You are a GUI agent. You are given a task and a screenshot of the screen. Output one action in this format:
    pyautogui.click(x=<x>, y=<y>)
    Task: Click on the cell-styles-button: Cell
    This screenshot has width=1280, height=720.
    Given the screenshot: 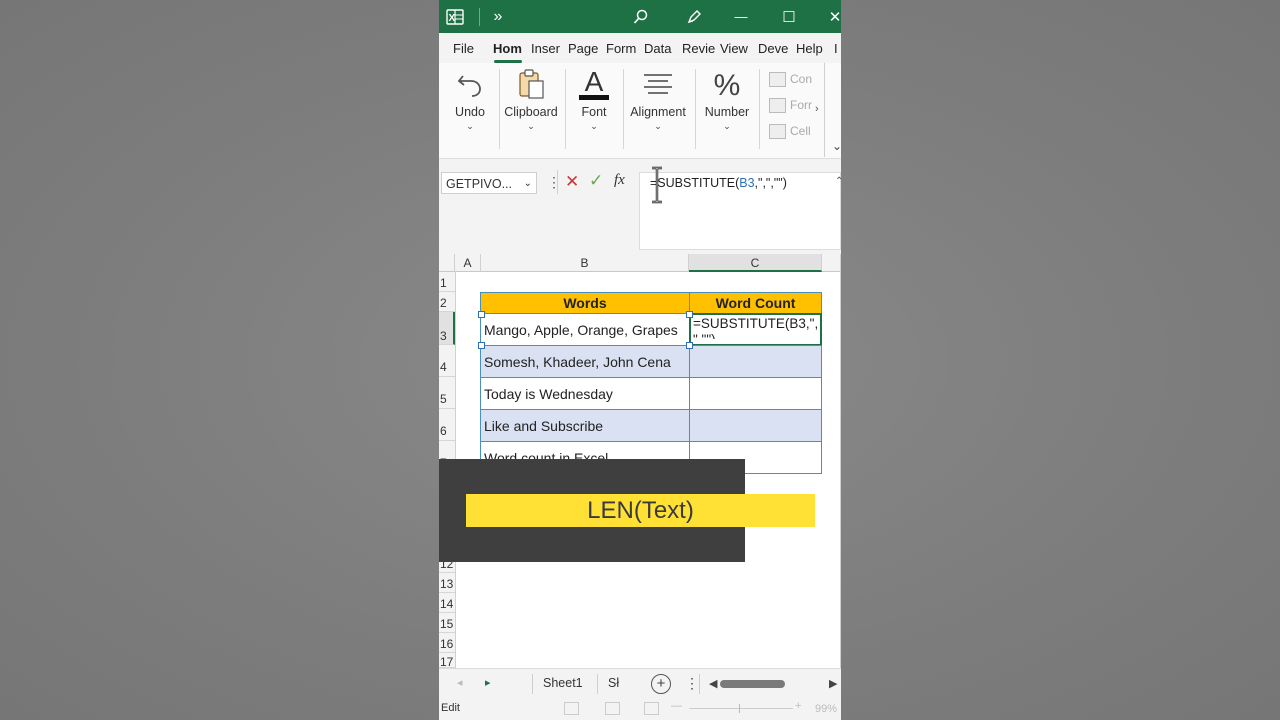 What is the action you would take?
    pyautogui.click(x=790, y=132)
    